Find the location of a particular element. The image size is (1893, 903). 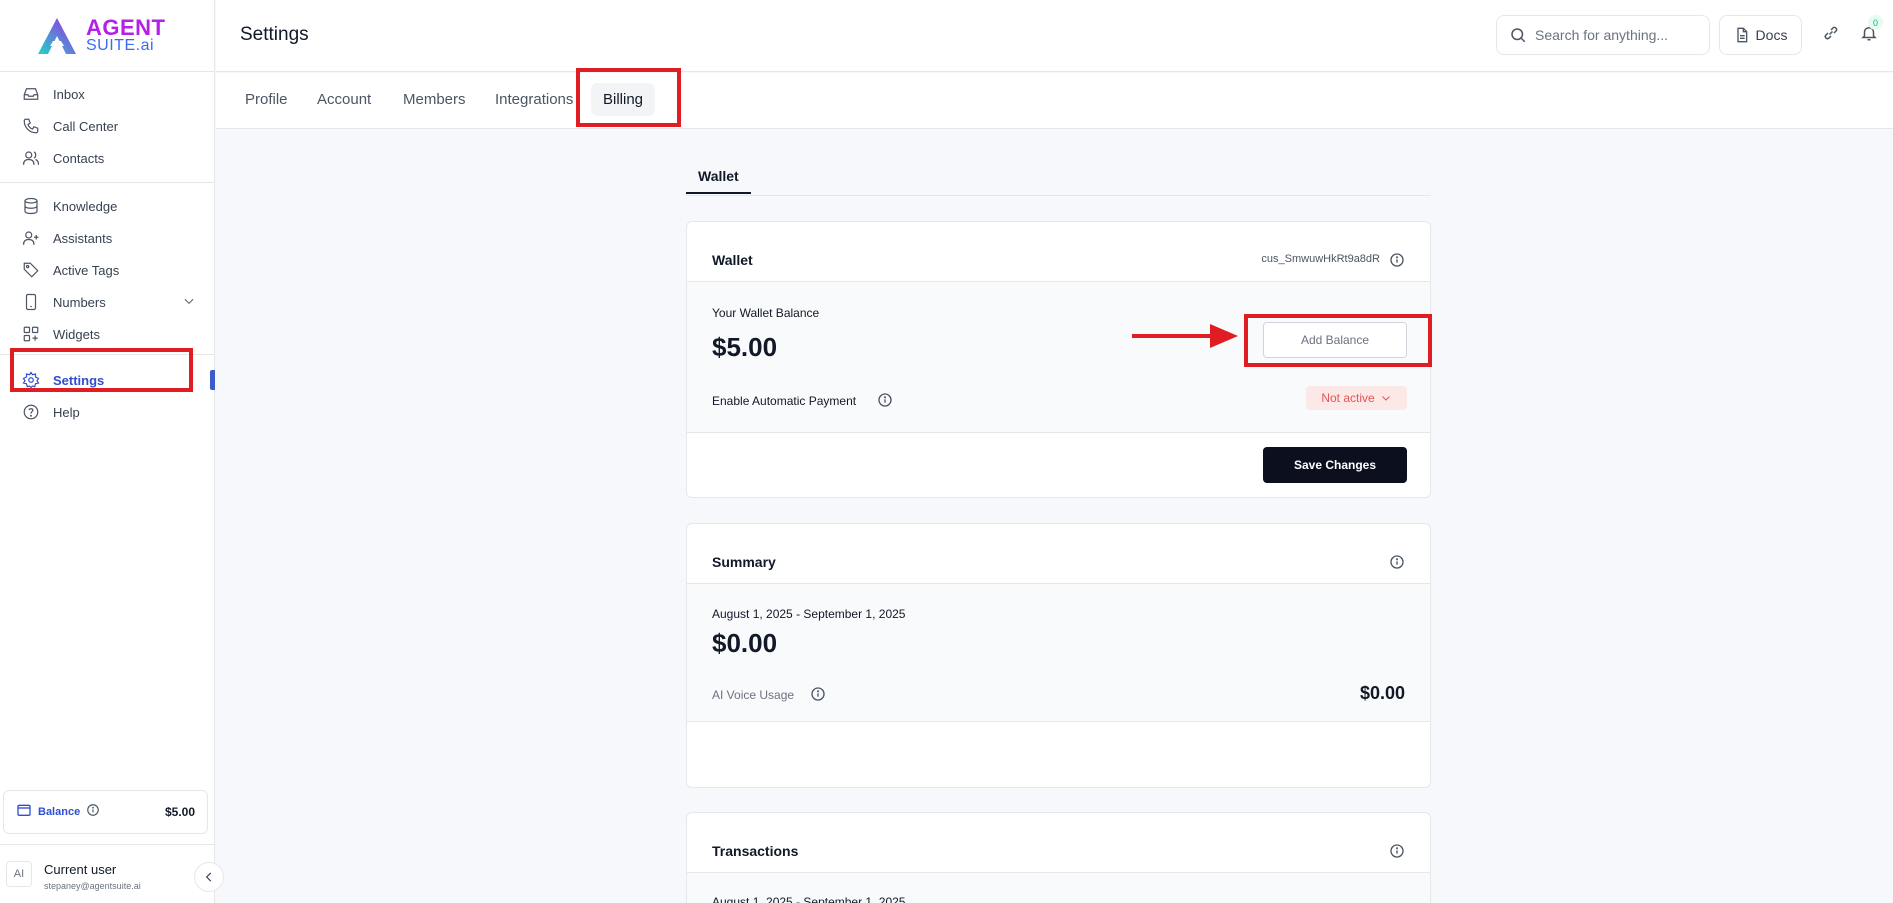

wallet-icon is located at coordinates (24, 812).